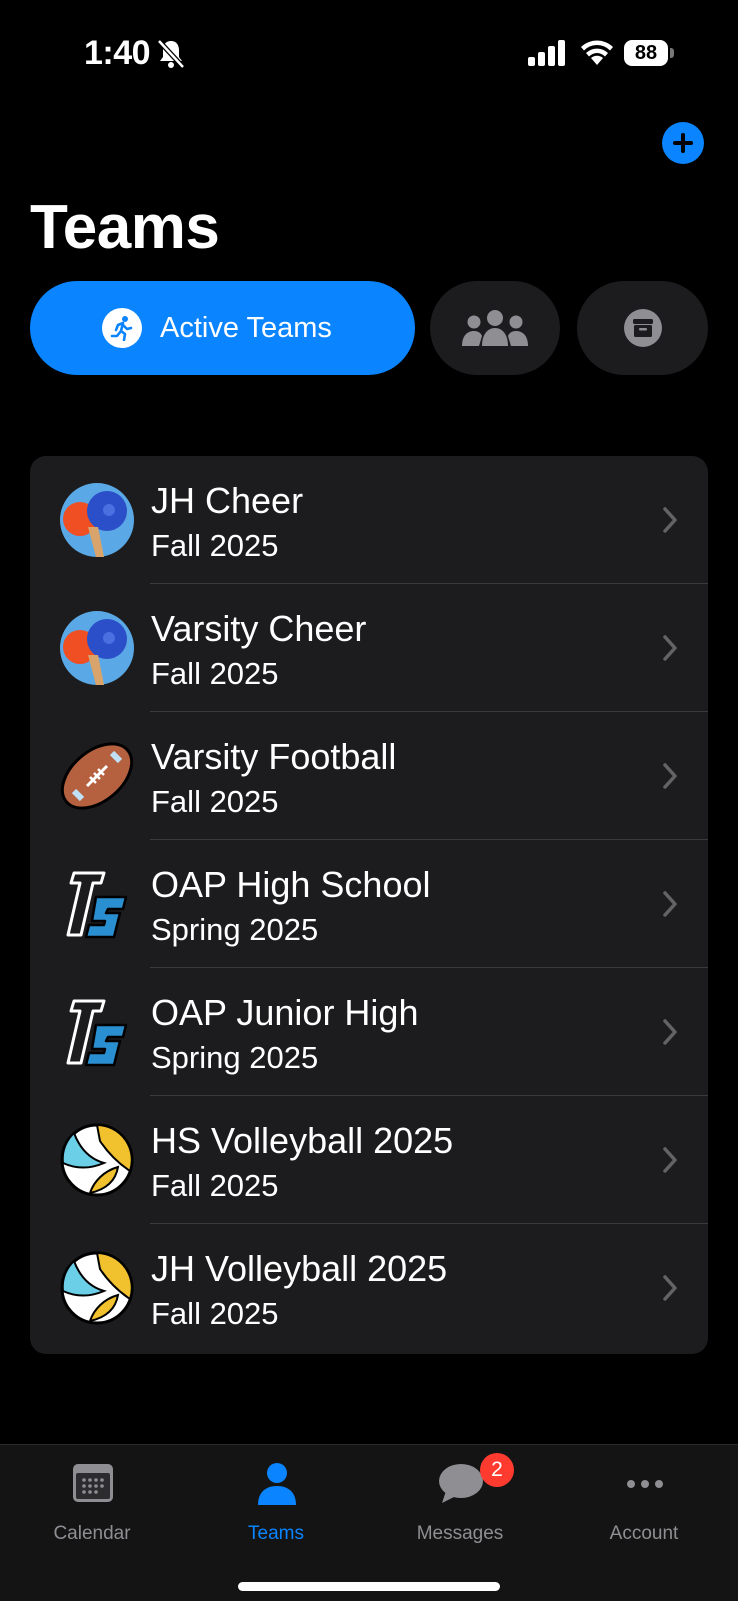  What do you see at coordinates (274, 756) in the screenshot?
I see `team-name: Varsity Football` at bounding box center [274, 756].